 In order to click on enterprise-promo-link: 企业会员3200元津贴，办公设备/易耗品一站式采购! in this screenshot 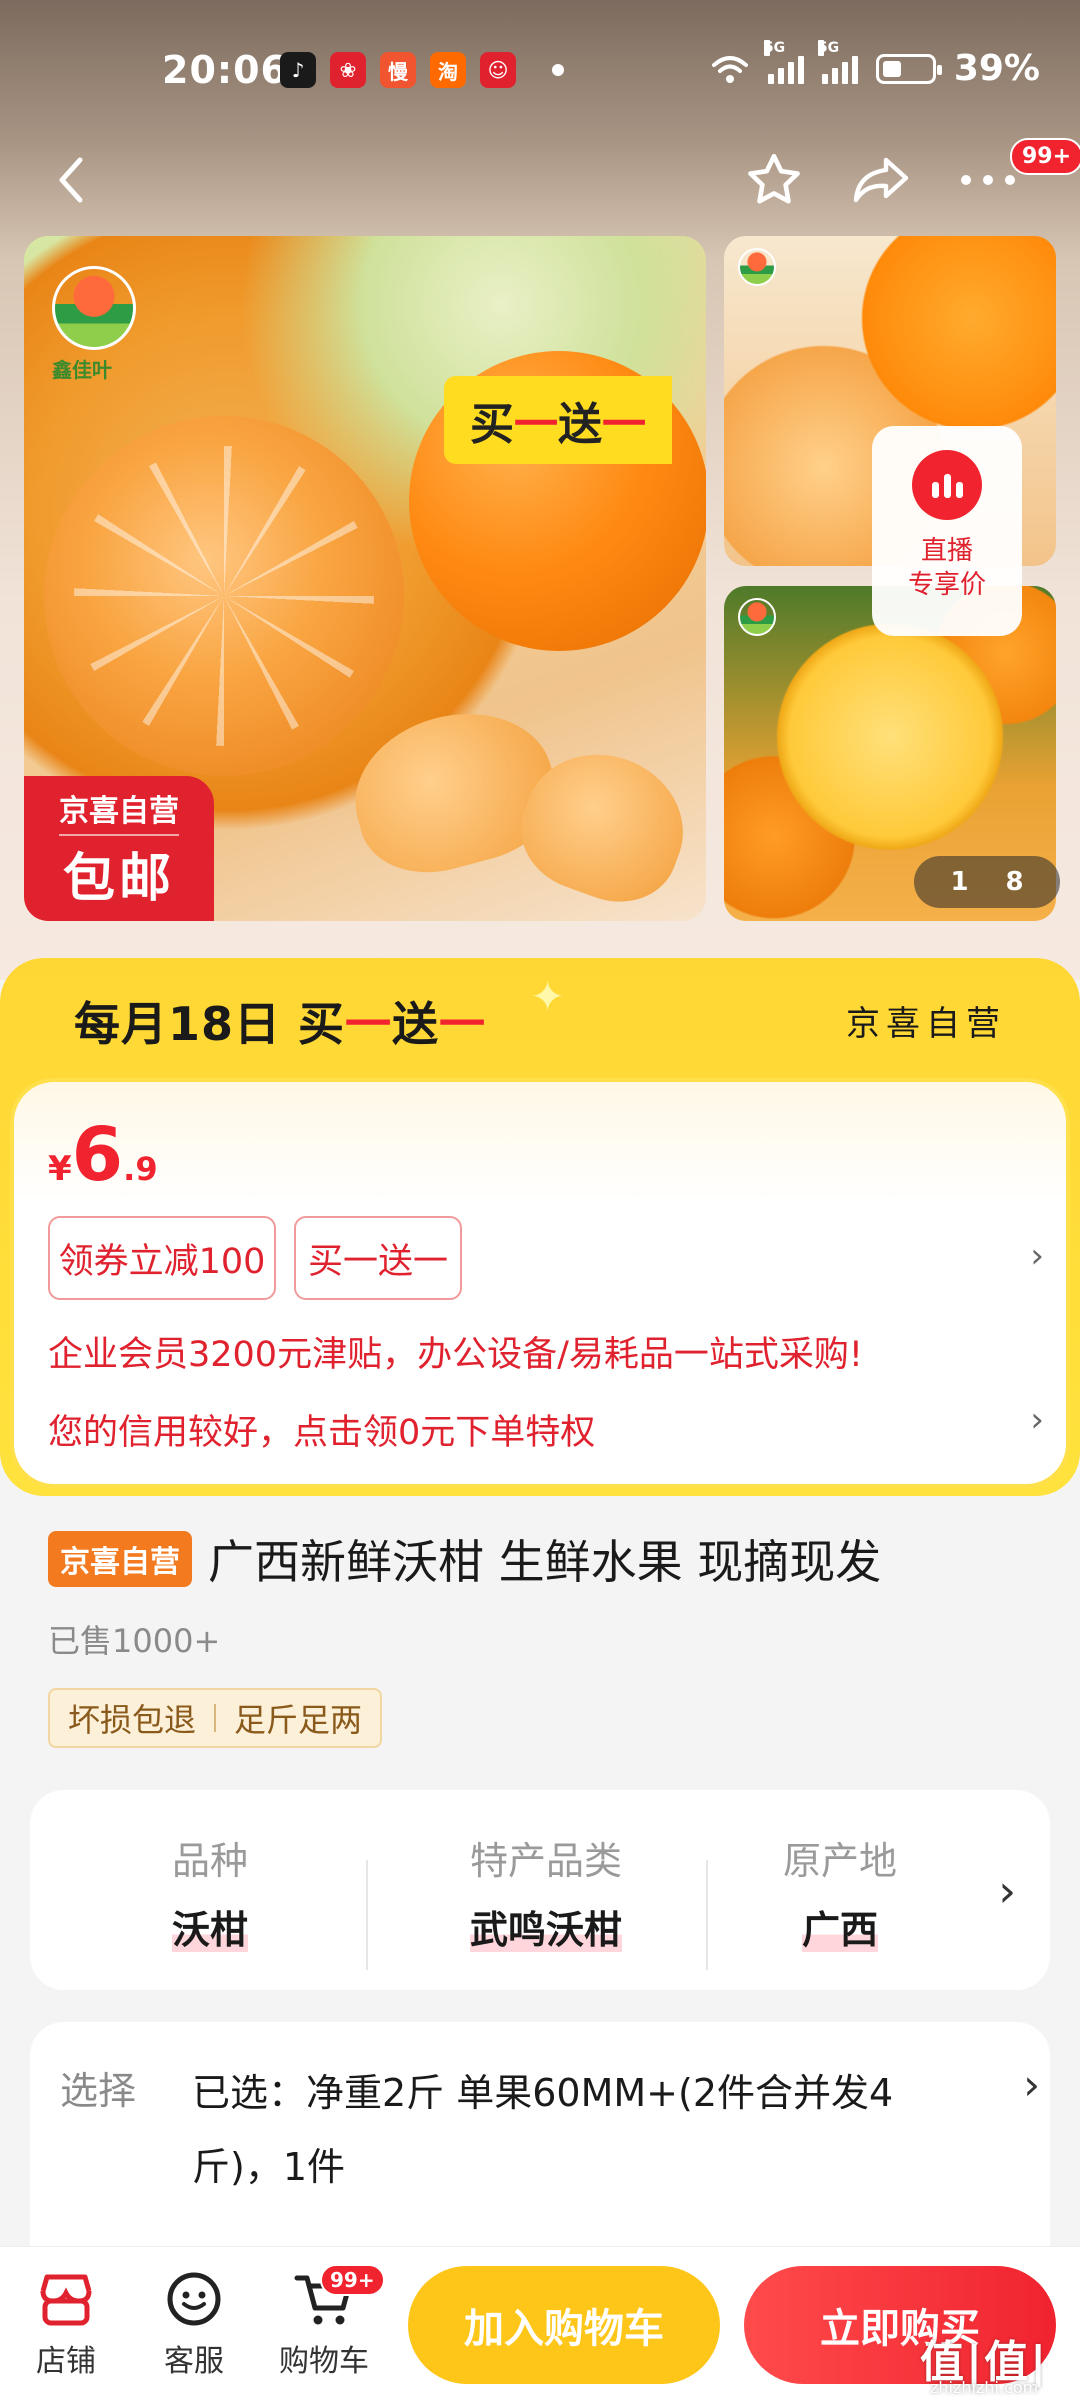, I will do `click(455, 1351)`.